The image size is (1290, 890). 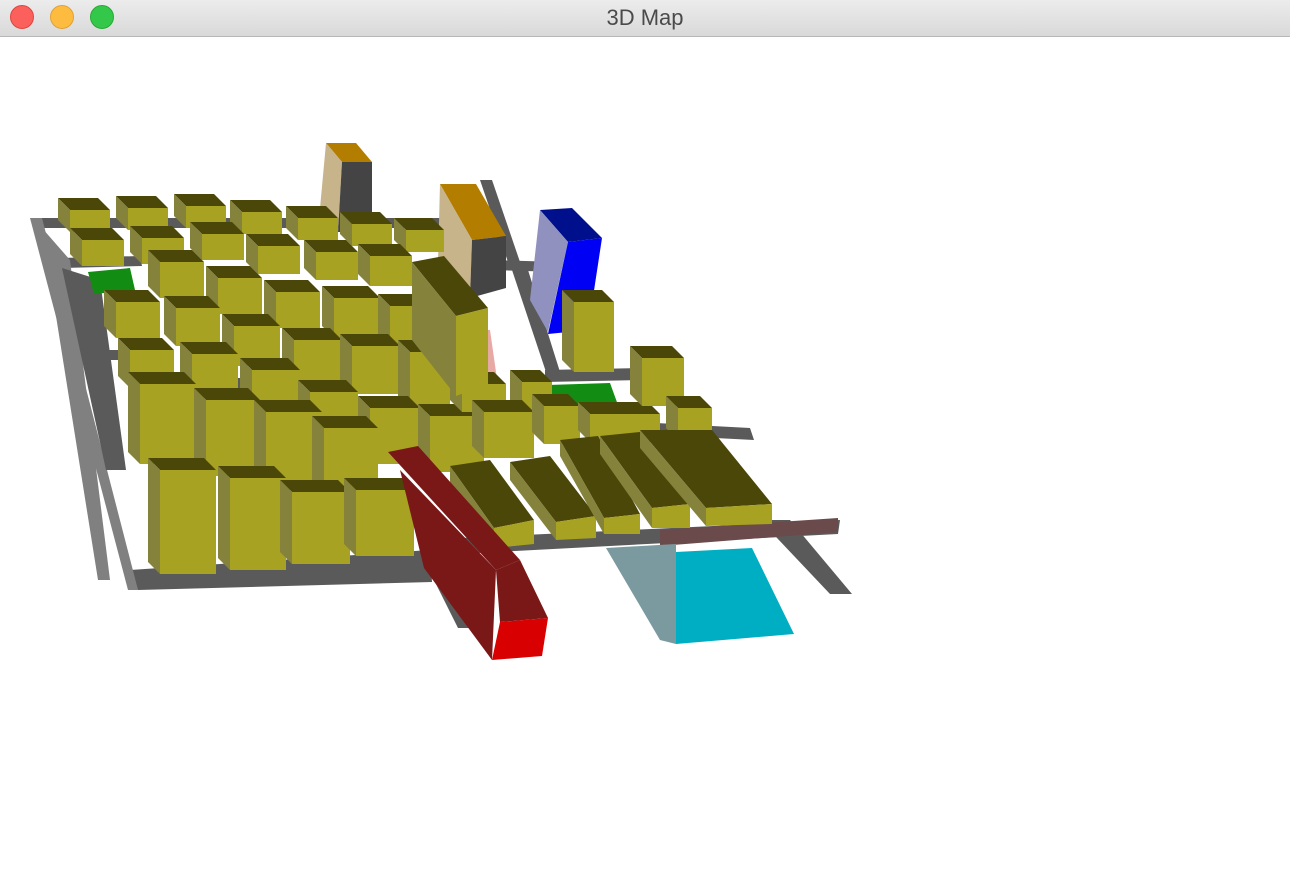 I want to click on red-block-front, so click(x=522, y=591).